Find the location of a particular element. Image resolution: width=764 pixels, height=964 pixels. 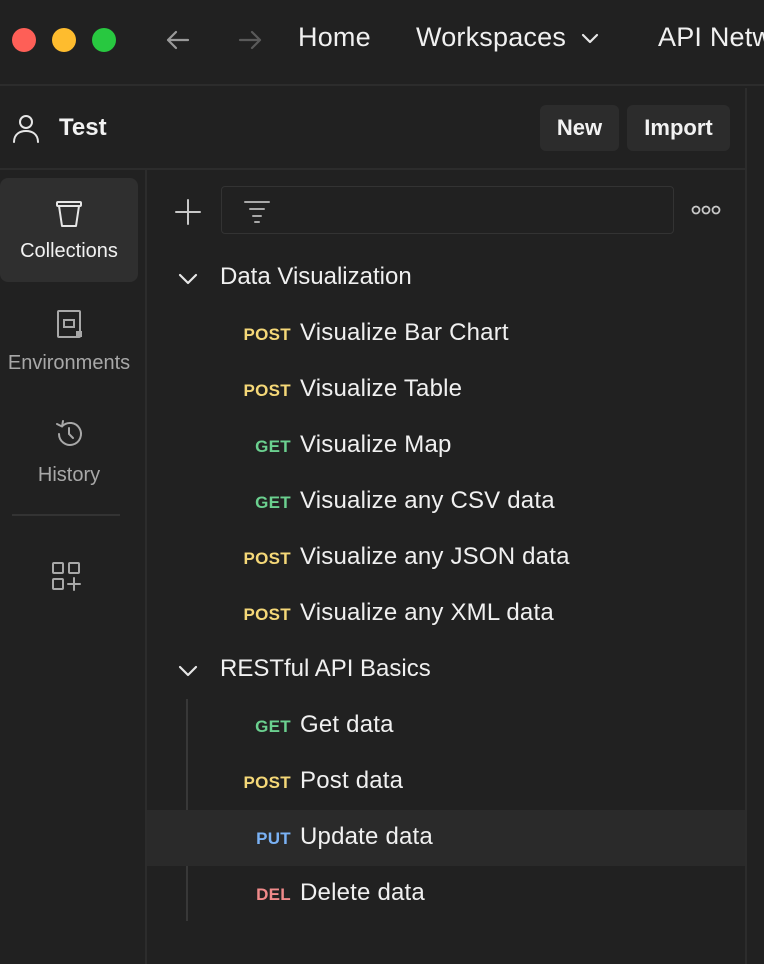

maximize-window-button is located at coordinates (104, 40).